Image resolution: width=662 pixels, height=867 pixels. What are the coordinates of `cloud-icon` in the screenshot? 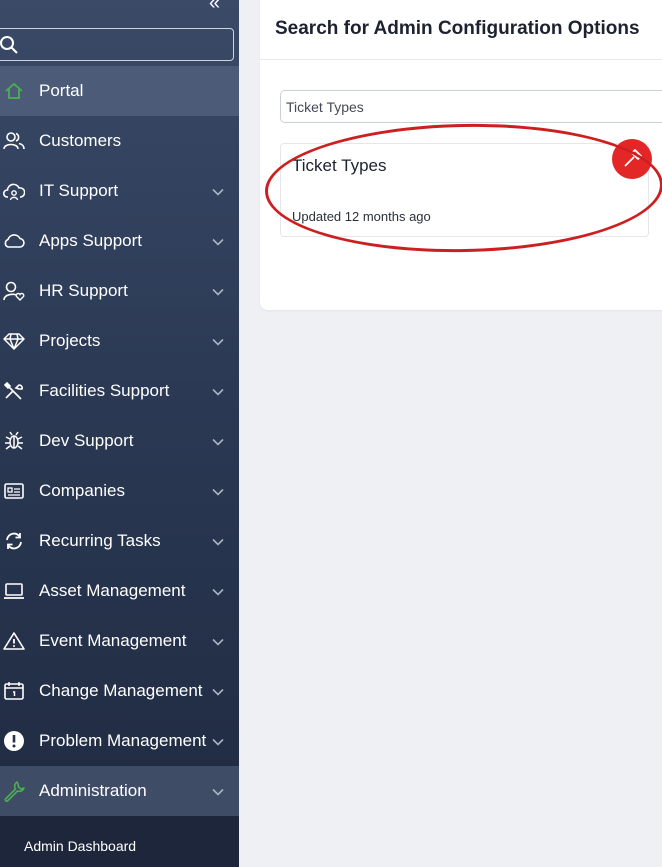 It's located at (14, 241).